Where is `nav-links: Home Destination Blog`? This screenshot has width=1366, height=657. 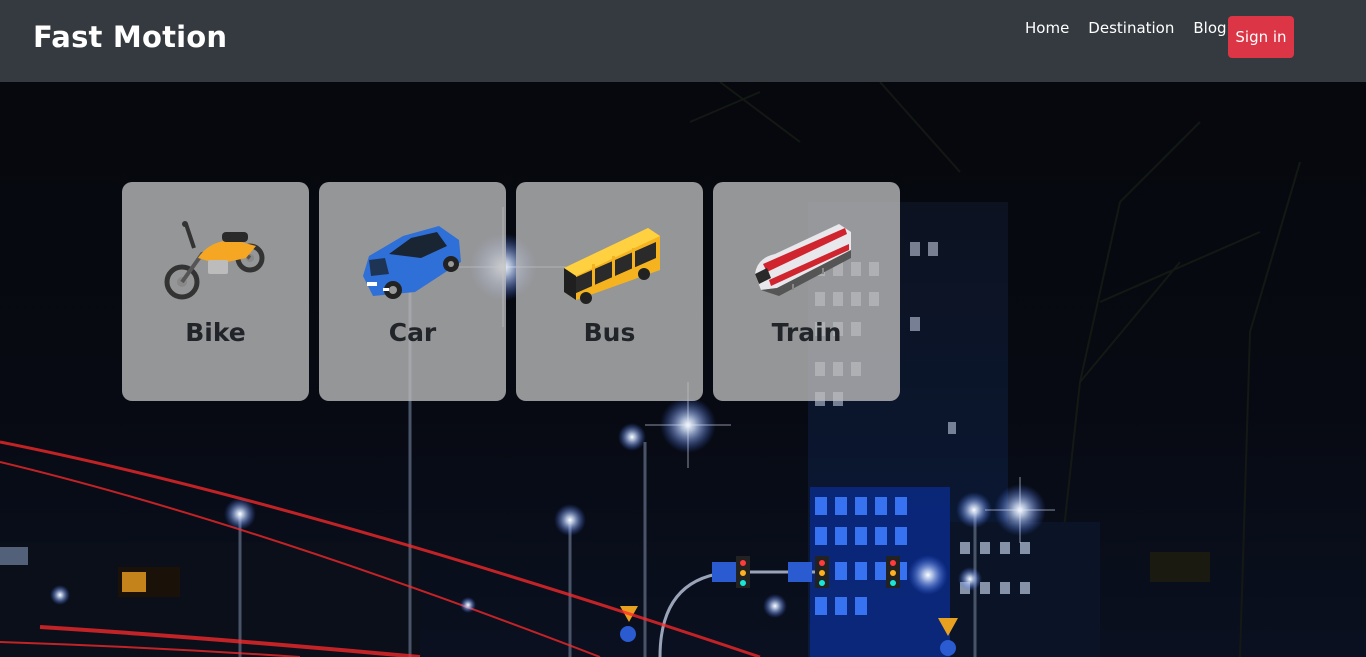
nav-links: Home Destination Blog is located at coordinates (1135, 28).